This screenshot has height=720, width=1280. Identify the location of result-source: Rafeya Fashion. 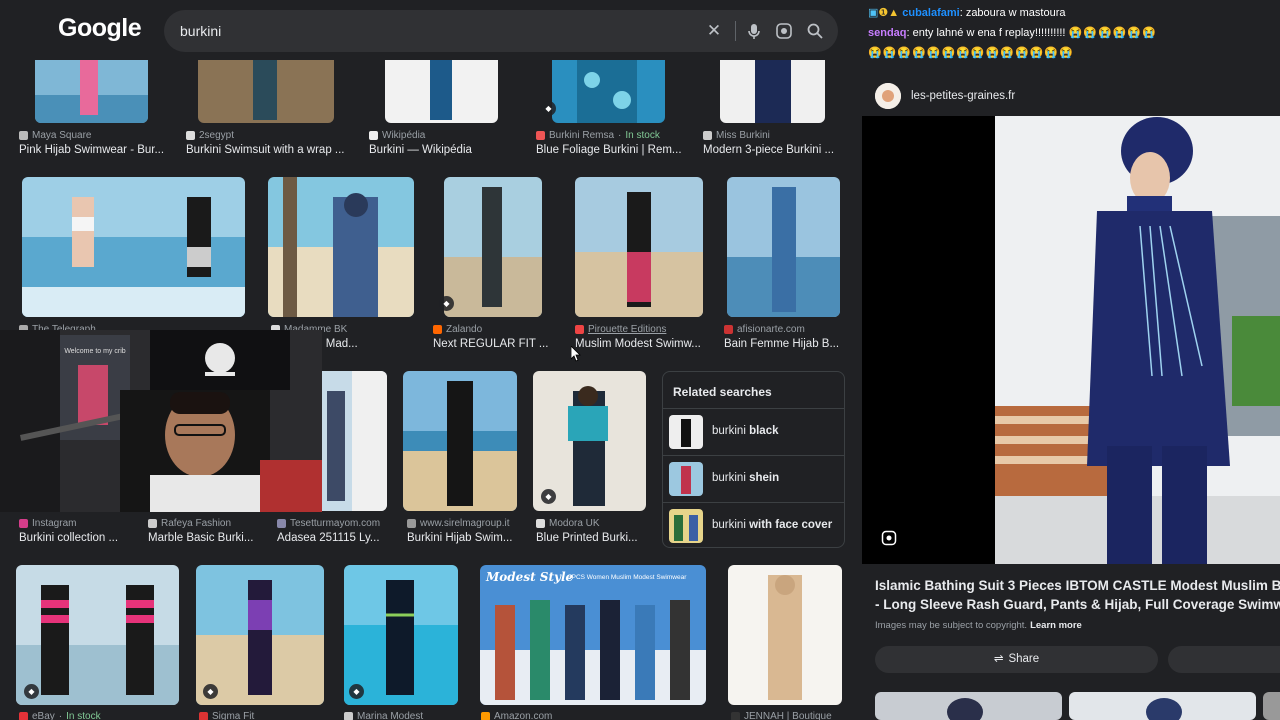
(189, 523).